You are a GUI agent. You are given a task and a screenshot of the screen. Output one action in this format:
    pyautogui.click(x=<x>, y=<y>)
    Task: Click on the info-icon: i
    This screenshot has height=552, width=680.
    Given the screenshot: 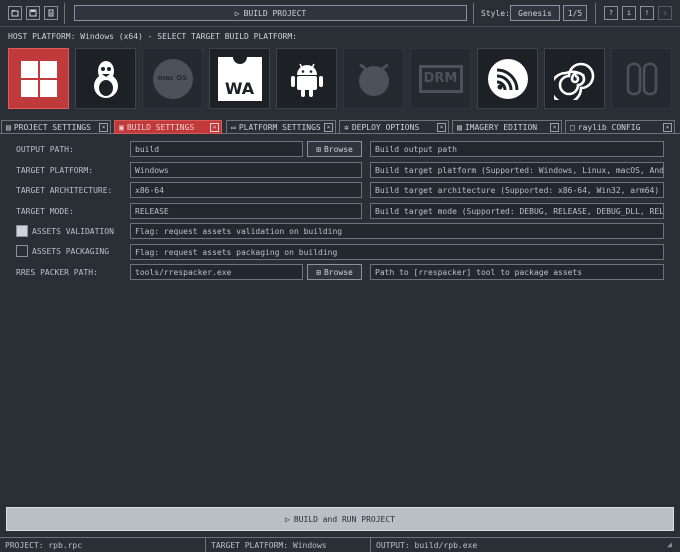 What is the action you would take?
    pyautogui.click(x=629, y=13)
    